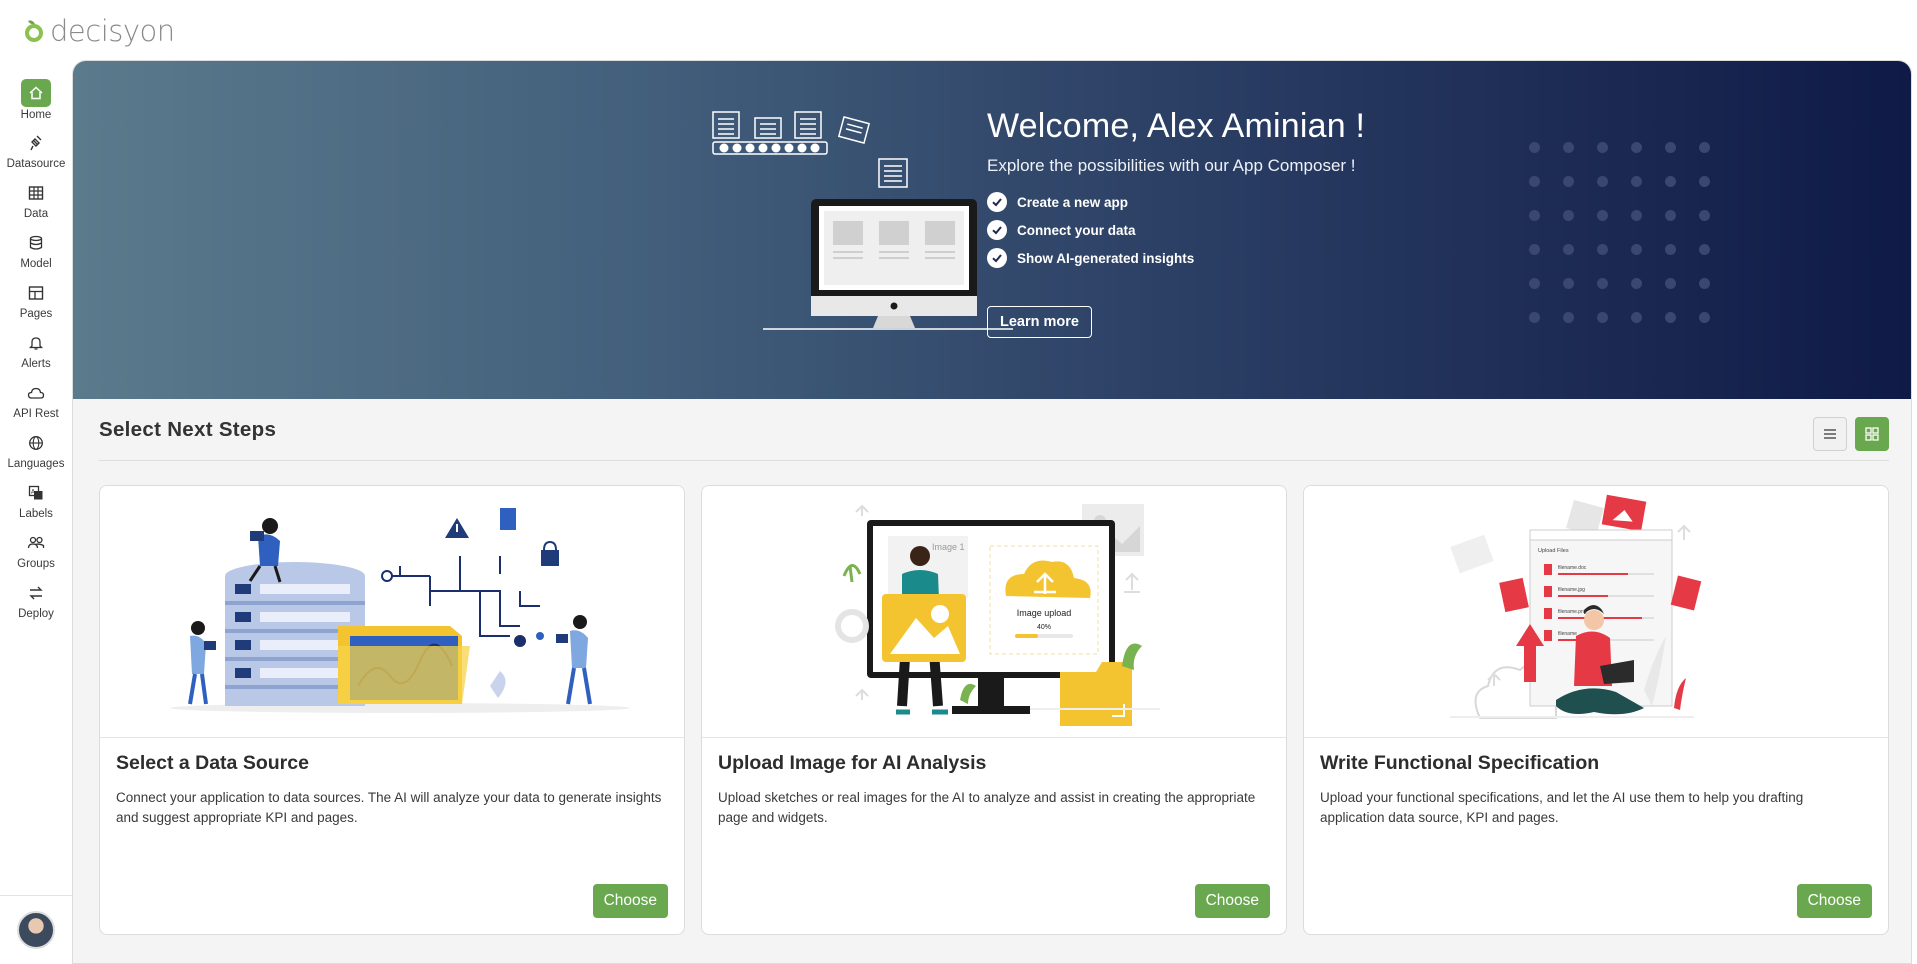 The width and height of the screenshot is (1917, 964). I want to click on sidebar-item-pages: Pages, so click(36, 300).